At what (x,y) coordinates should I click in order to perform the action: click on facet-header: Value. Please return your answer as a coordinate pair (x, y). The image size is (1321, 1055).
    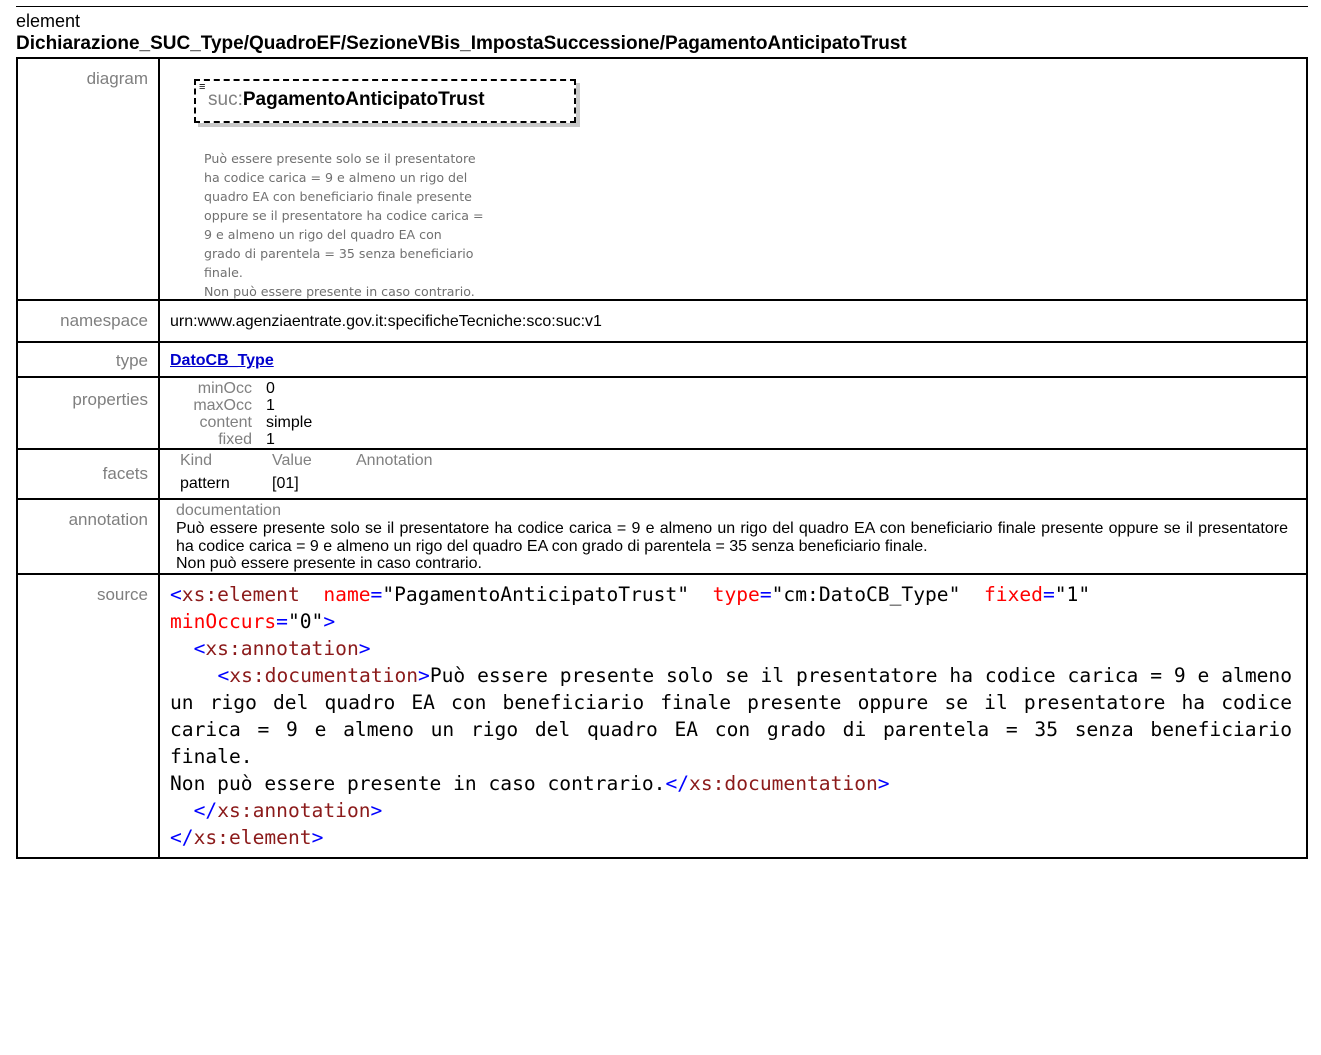
    Looking at the image, I should click on (292, 460).